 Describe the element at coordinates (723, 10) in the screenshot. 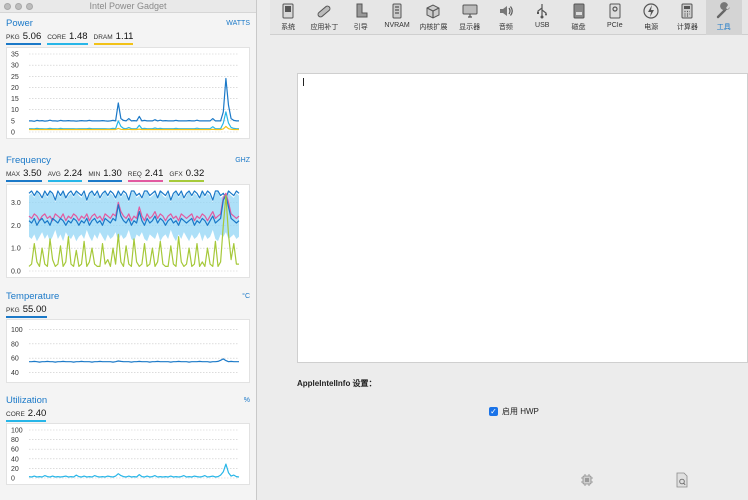

I see `wrench-icon` at that location.